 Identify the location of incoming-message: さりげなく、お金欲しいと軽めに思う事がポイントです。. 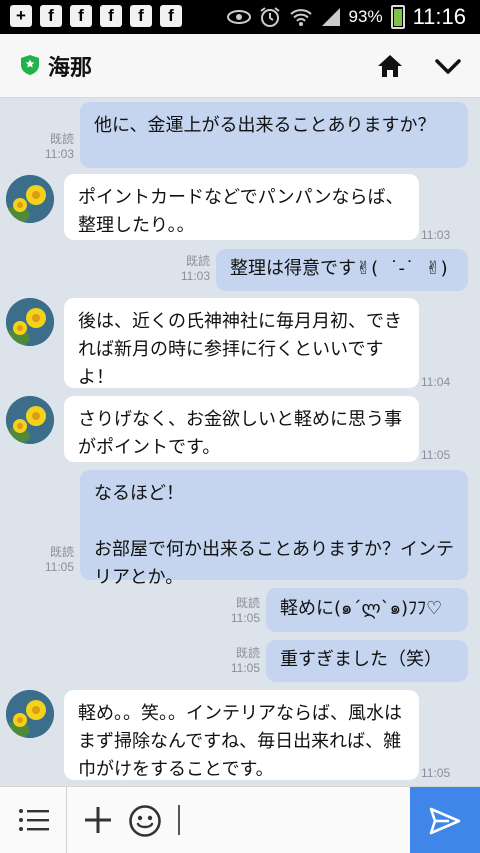
(241, 429).